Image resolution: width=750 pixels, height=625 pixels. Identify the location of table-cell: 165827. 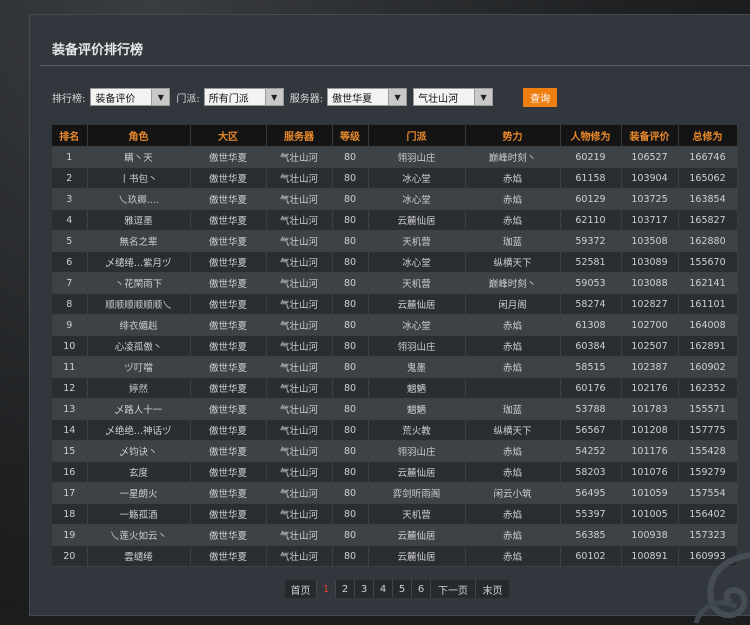
(708, 220).